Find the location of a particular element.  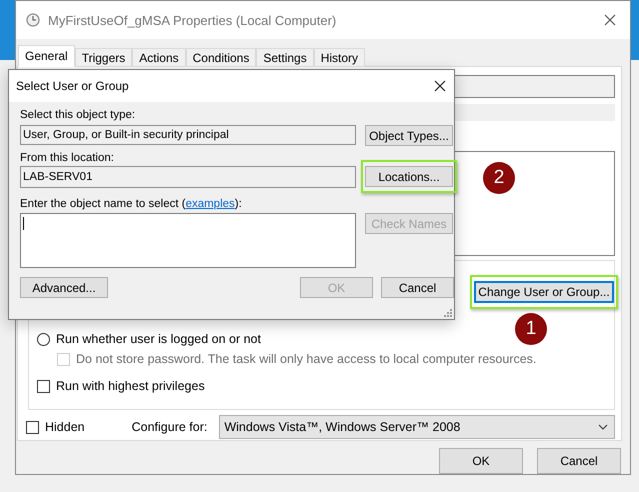

tab: General is located at coordinates (46, 56).